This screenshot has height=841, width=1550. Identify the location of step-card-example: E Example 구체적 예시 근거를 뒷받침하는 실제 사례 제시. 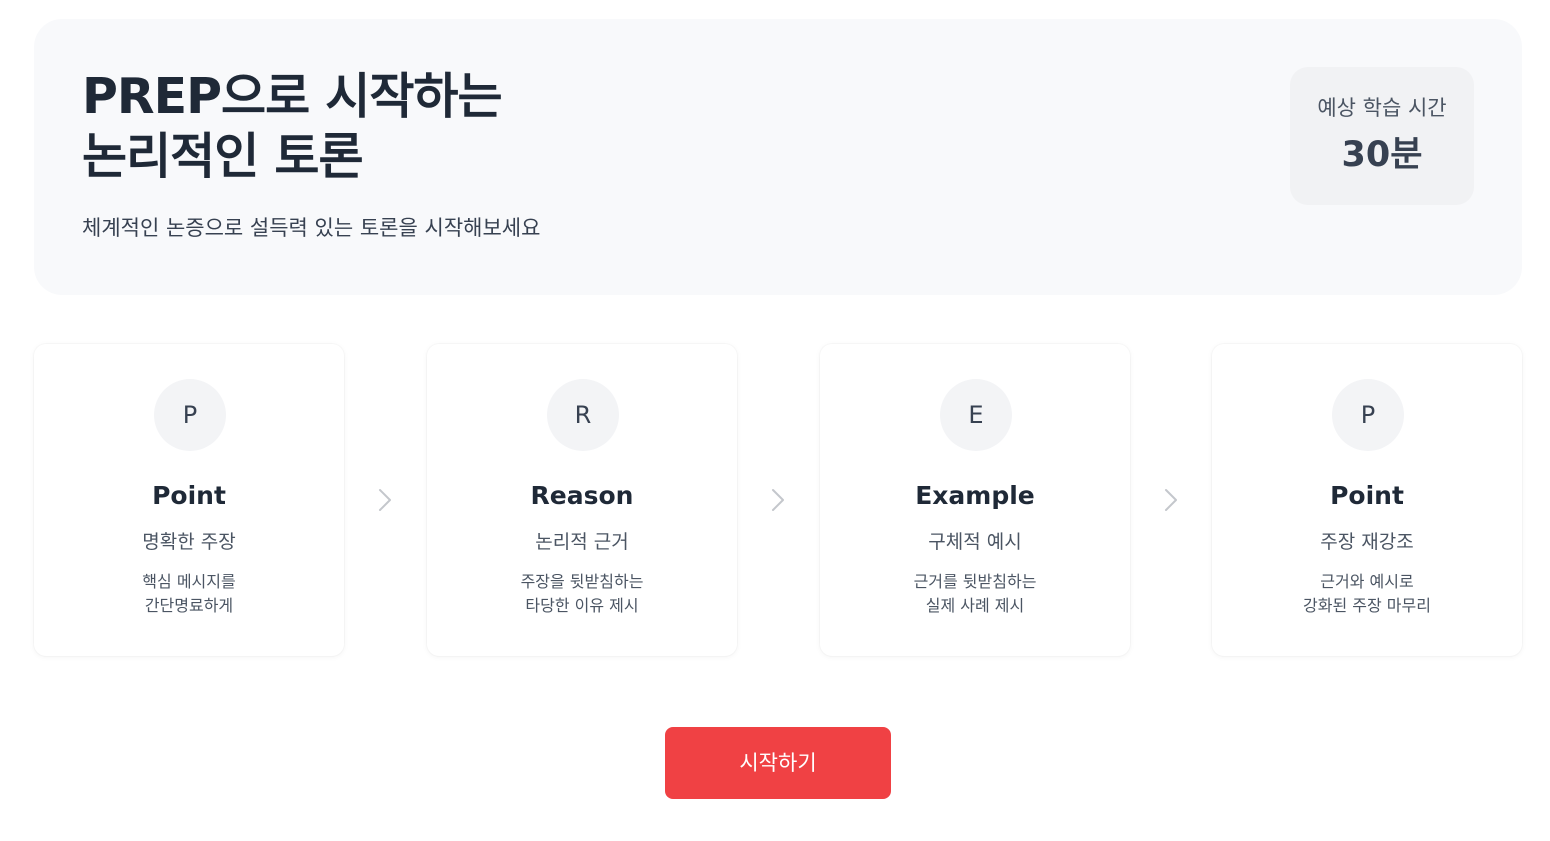
(975, 500).